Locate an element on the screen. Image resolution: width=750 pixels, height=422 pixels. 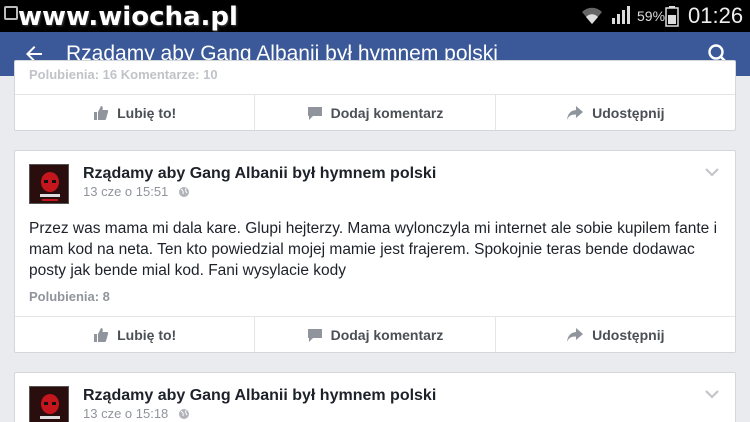
post-stats: Polubienia: 16 Komentarze: 10 is located at coordinates (123, 74).